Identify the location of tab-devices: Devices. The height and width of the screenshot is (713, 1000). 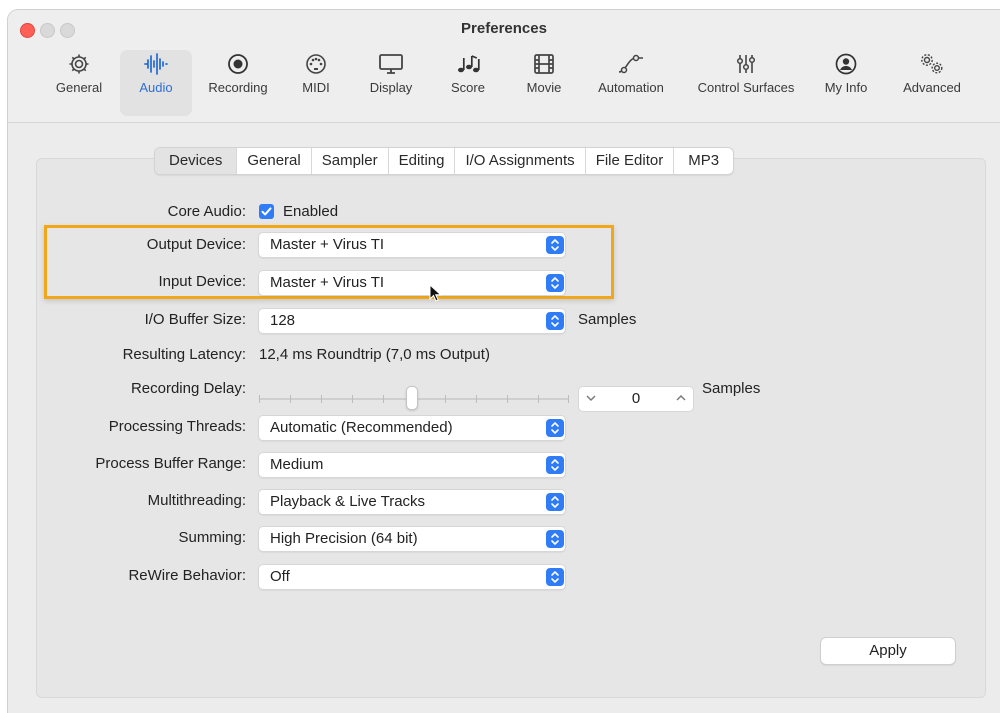
(196, 161).